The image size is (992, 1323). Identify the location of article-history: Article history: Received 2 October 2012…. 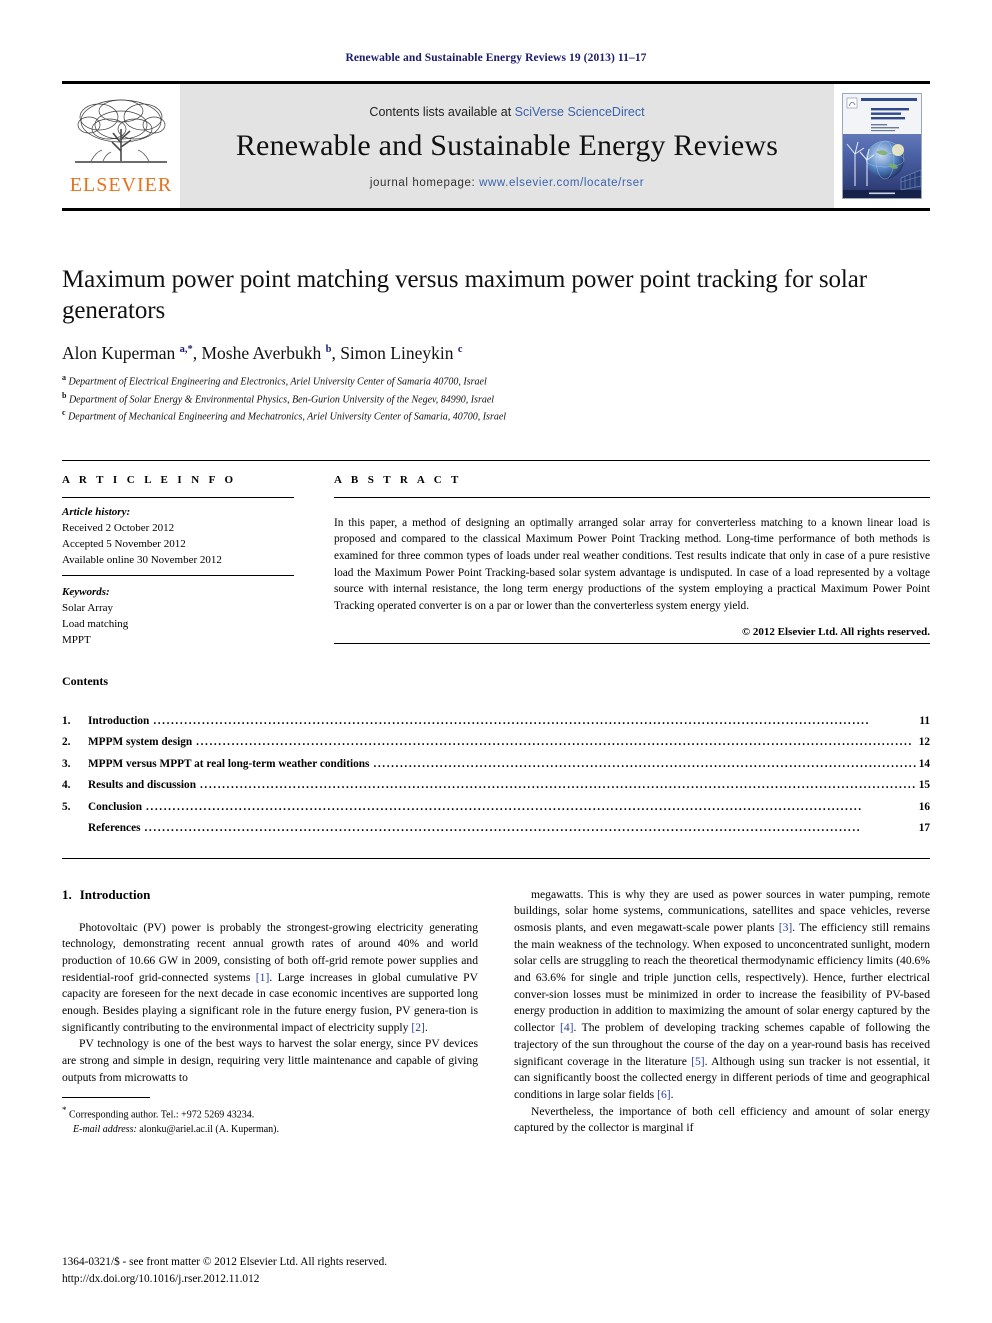
(178, 536).